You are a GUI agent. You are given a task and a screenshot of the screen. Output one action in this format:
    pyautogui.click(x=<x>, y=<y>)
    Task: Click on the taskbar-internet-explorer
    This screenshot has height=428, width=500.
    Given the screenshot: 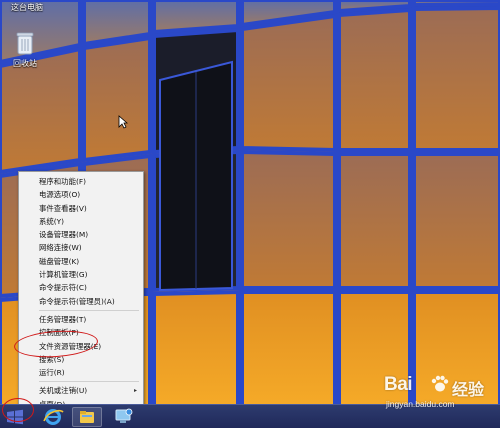 What is the action you would take?
    pyautogui.click(x=53, y=417)
    